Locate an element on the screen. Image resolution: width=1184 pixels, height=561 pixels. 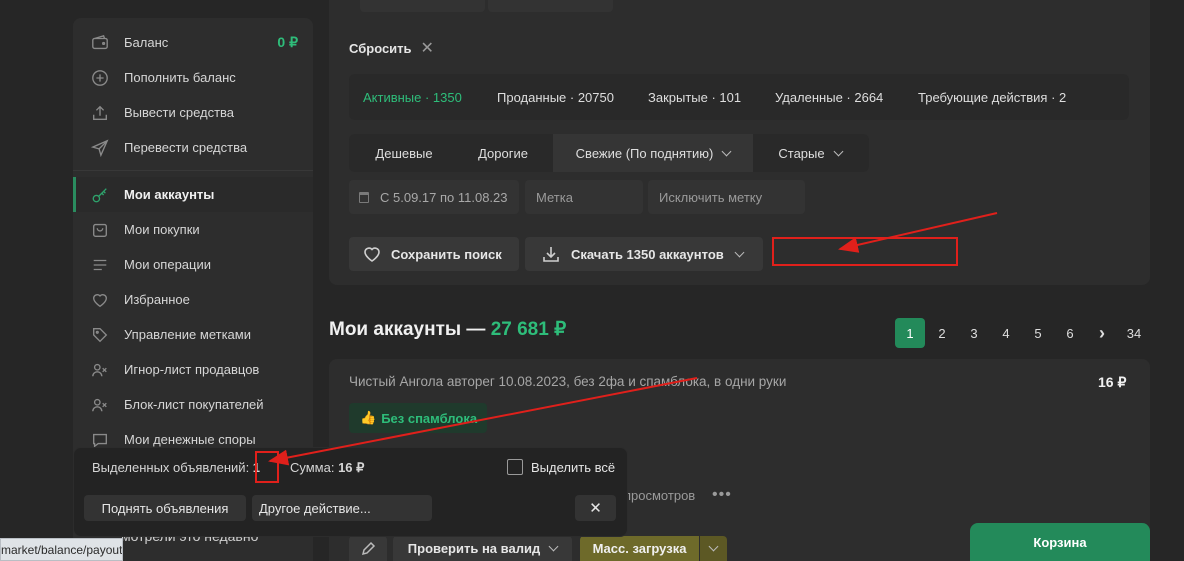
thumbs-up-icon: 👍 is located at coordinates (368, 417).